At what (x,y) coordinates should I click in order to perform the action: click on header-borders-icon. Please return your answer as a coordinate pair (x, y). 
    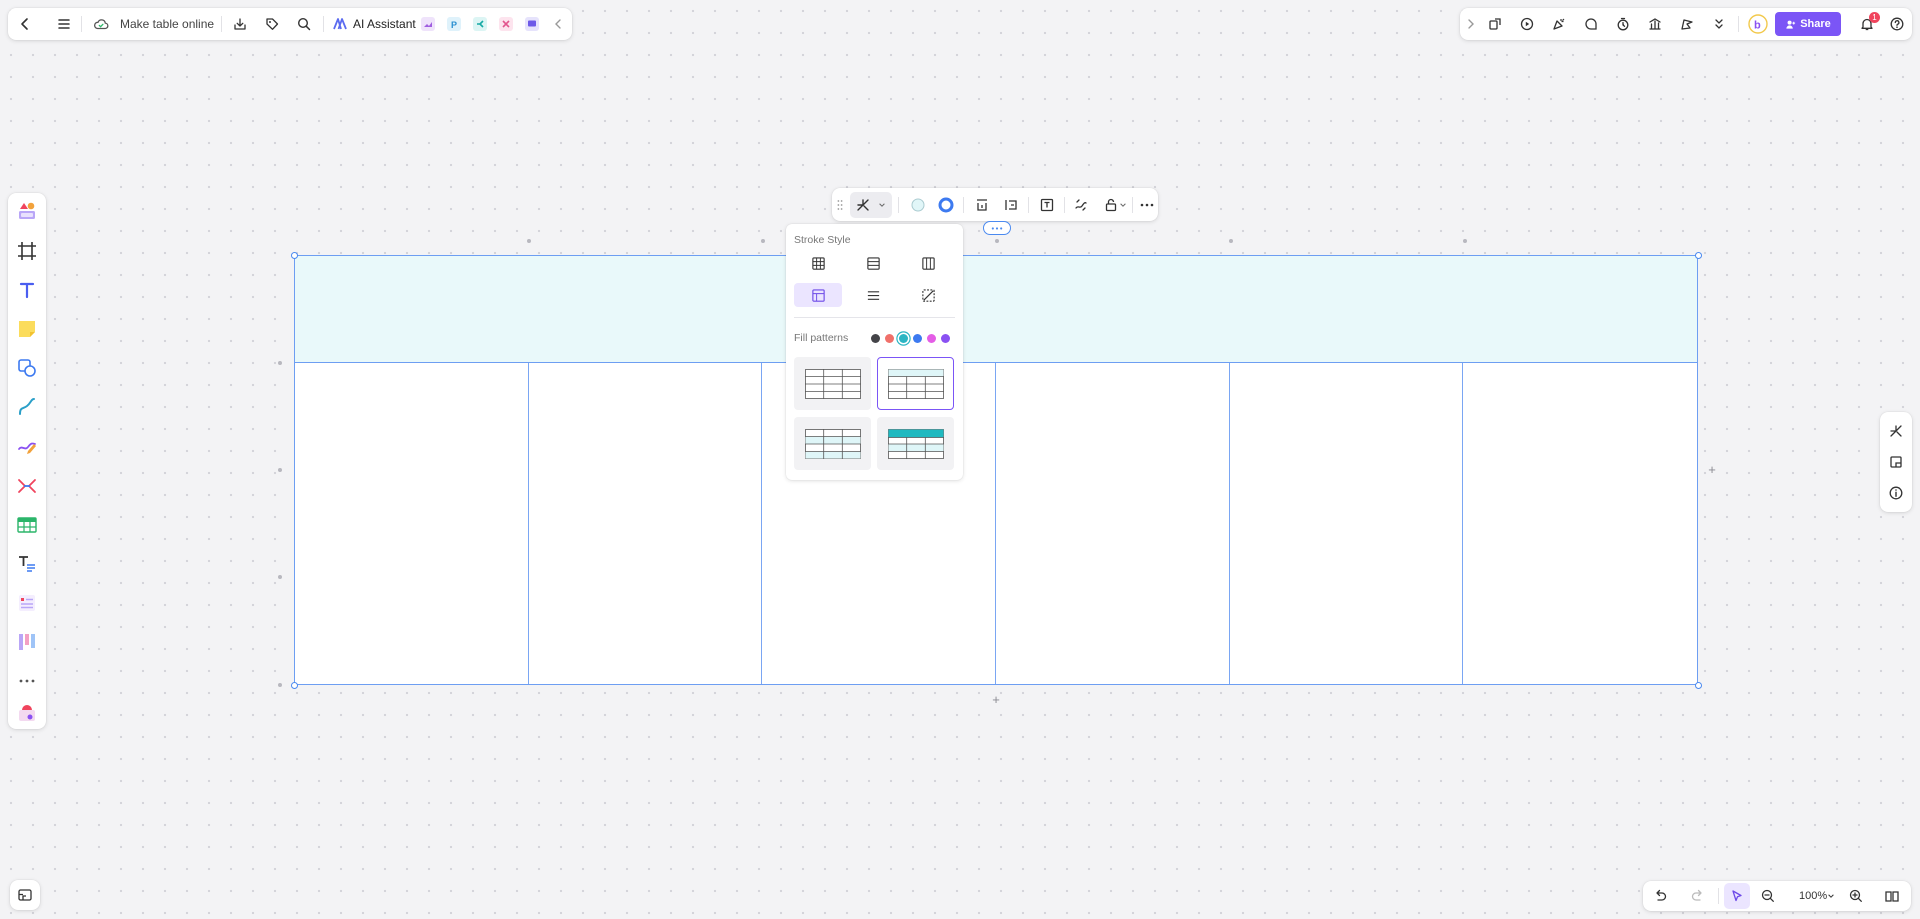
    Looking at the image, I should click on (818, 295).